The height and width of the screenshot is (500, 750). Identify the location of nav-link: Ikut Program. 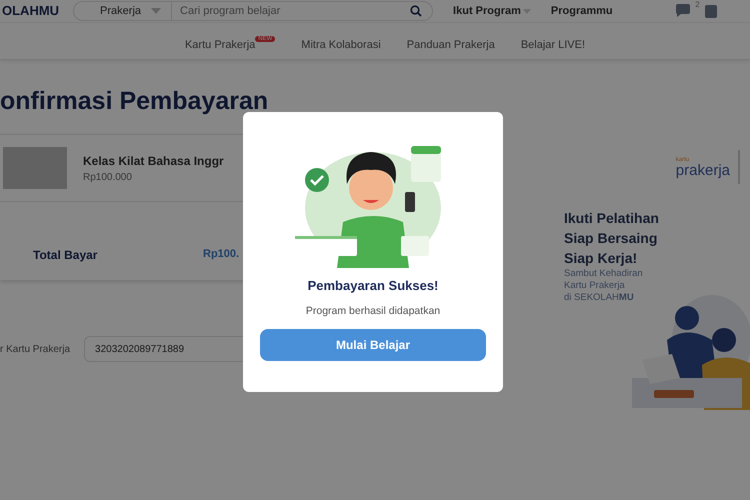
(492, 11).